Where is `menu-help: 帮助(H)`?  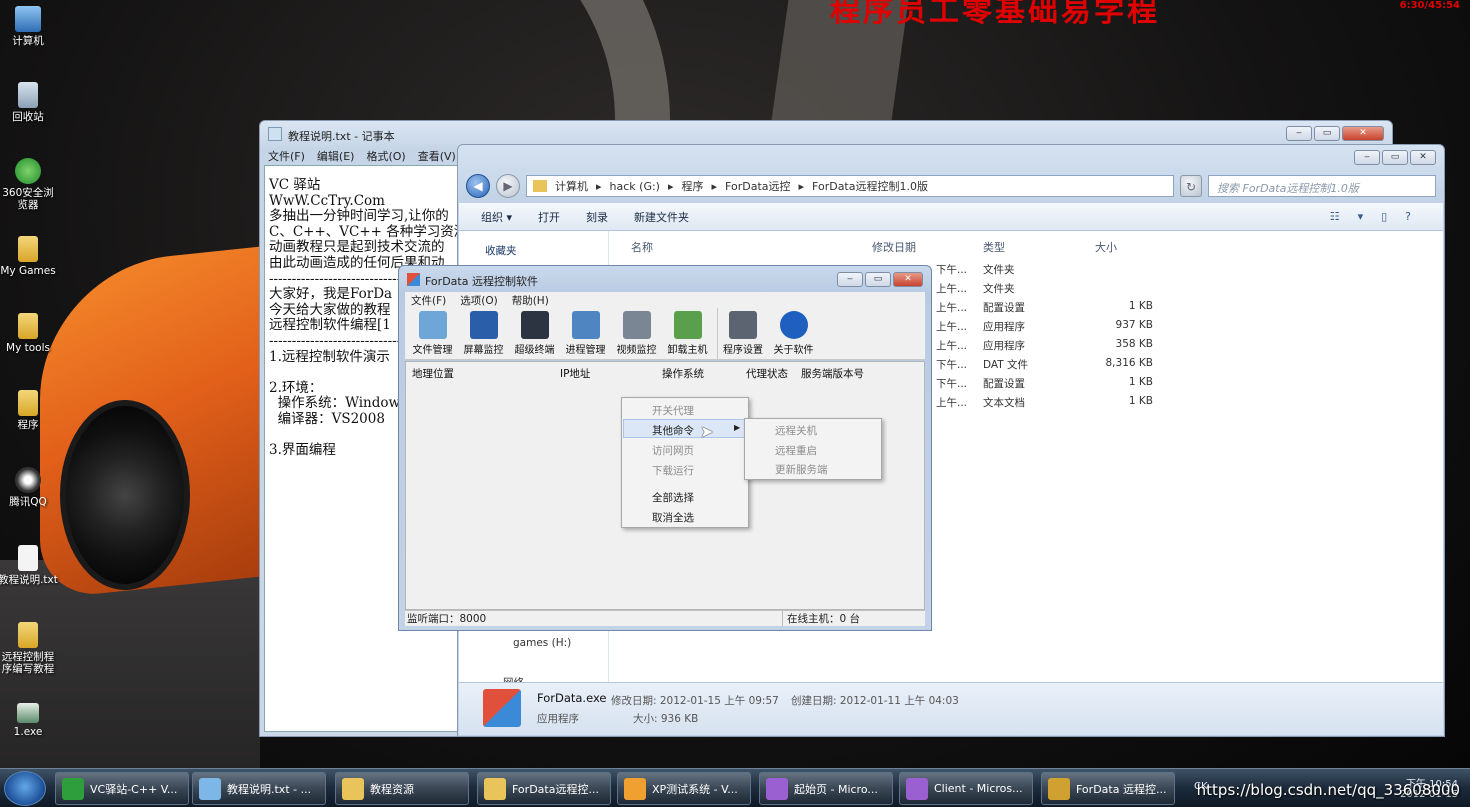 menu-help: 帮助(H) is located at coordinates (530, 300).